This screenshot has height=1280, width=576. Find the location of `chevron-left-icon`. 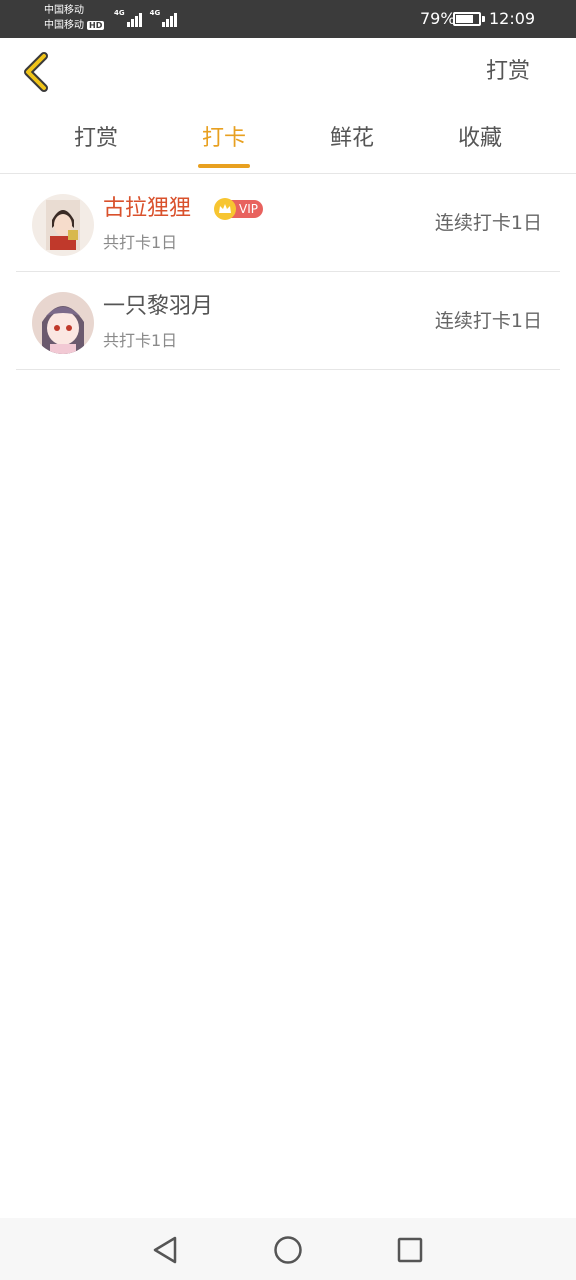

chevron-left-icon is located at coordinates (36, 72).